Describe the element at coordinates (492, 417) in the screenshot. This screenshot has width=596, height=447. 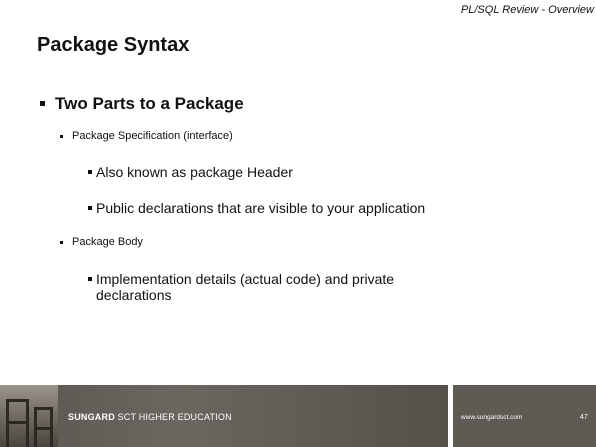
I see `footer-website: www.sungardsct.com` at that location.